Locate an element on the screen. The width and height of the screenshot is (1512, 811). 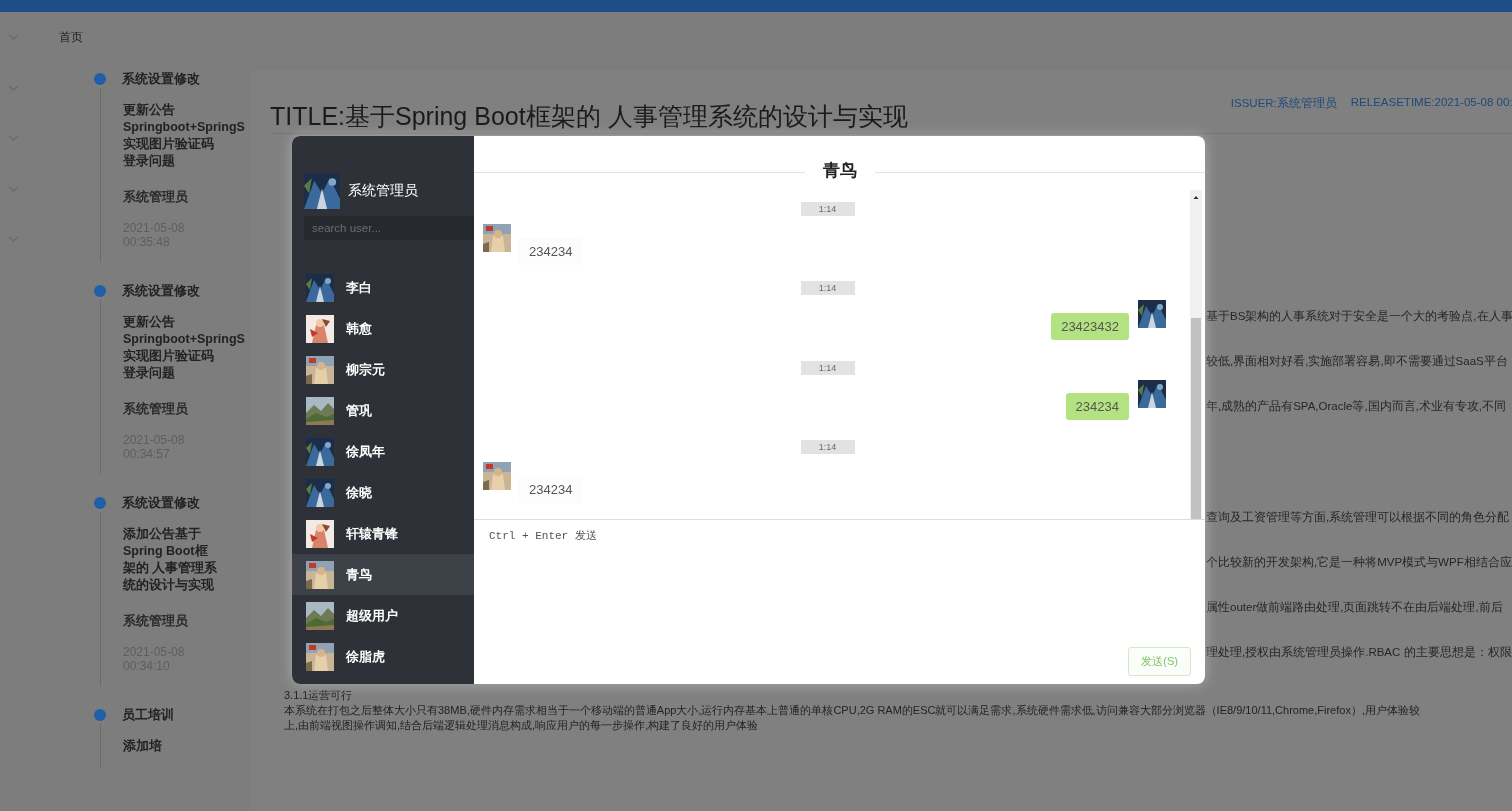
contact-item: 李白 is located at coordinates (383, 287).